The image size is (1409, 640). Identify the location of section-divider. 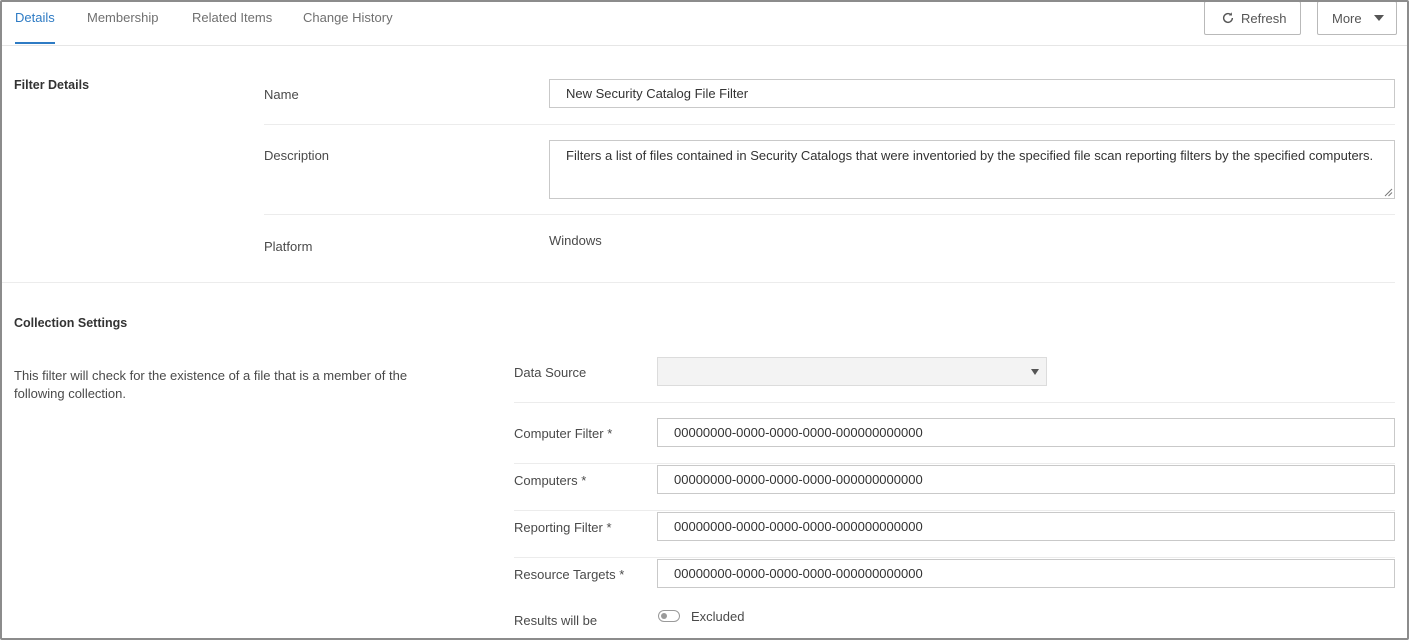
(698, 282).